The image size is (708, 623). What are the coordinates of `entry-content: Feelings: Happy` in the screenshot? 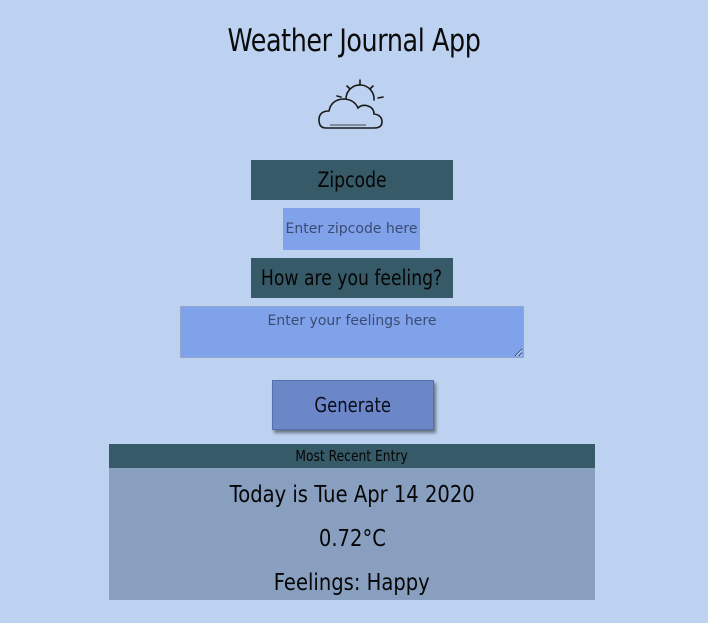 It's located at (352, 583).